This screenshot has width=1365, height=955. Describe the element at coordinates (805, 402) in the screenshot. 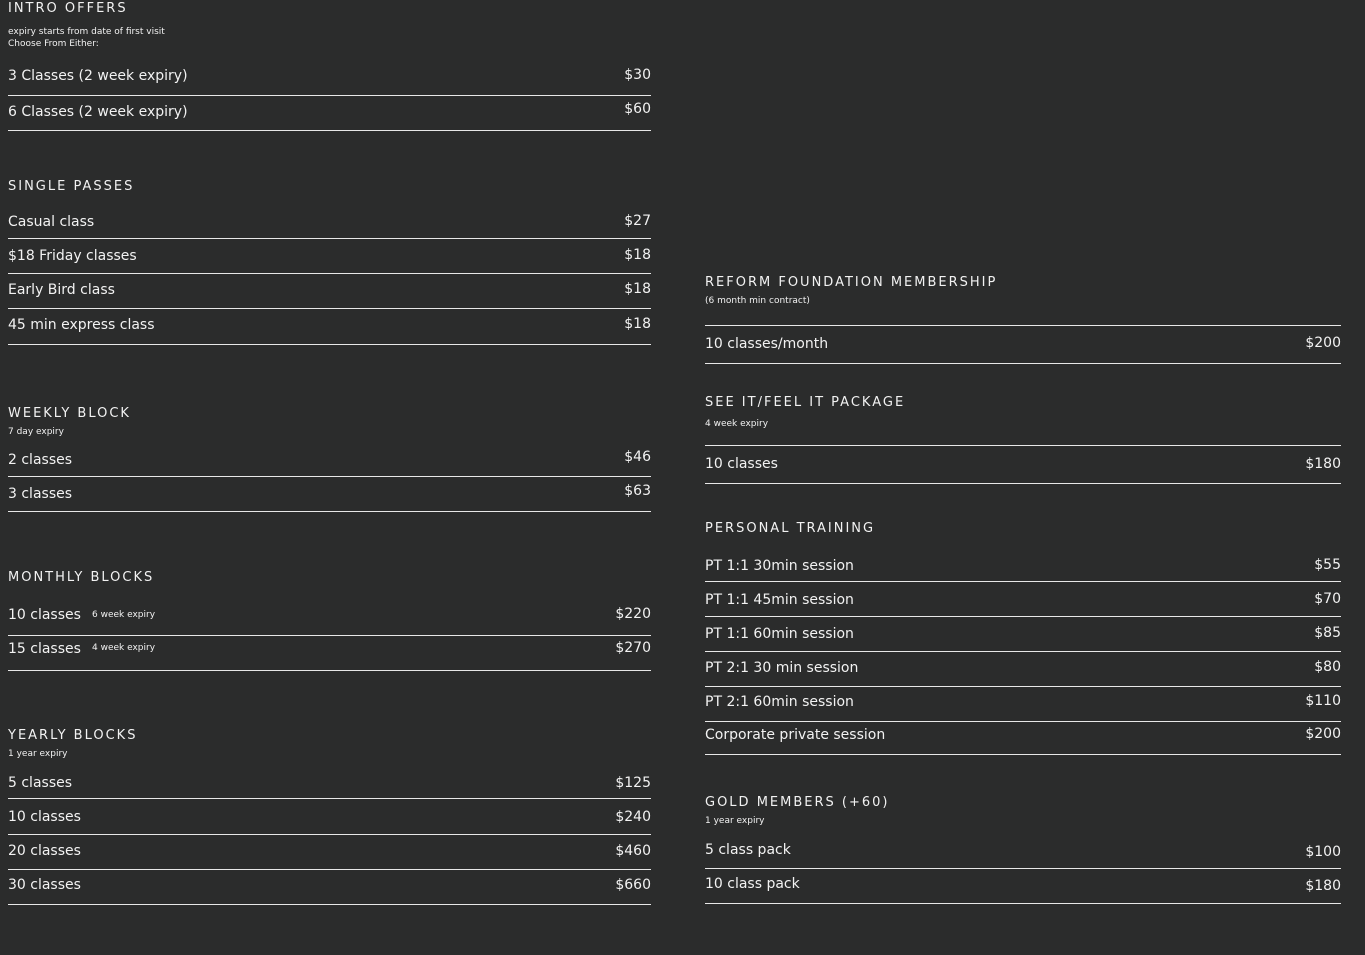

I see `section-title: SEE IT/FEEL IT PACKAGE` at that location.